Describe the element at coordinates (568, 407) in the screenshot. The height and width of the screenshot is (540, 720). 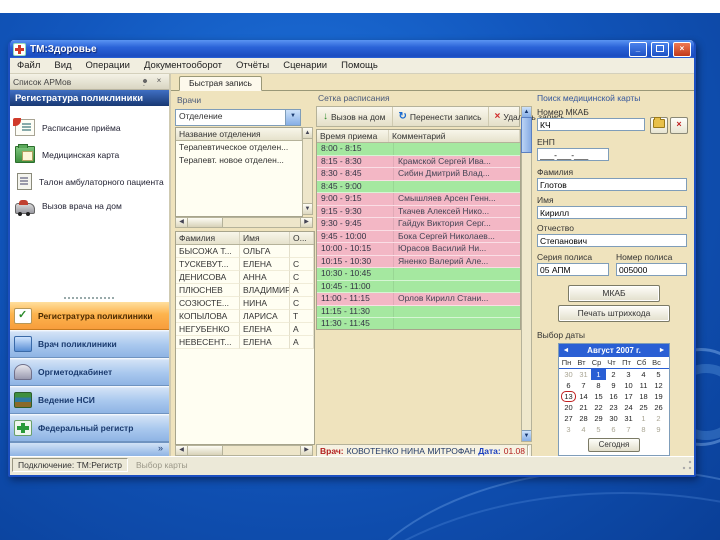
I see `calendar-day: 20` at that location.